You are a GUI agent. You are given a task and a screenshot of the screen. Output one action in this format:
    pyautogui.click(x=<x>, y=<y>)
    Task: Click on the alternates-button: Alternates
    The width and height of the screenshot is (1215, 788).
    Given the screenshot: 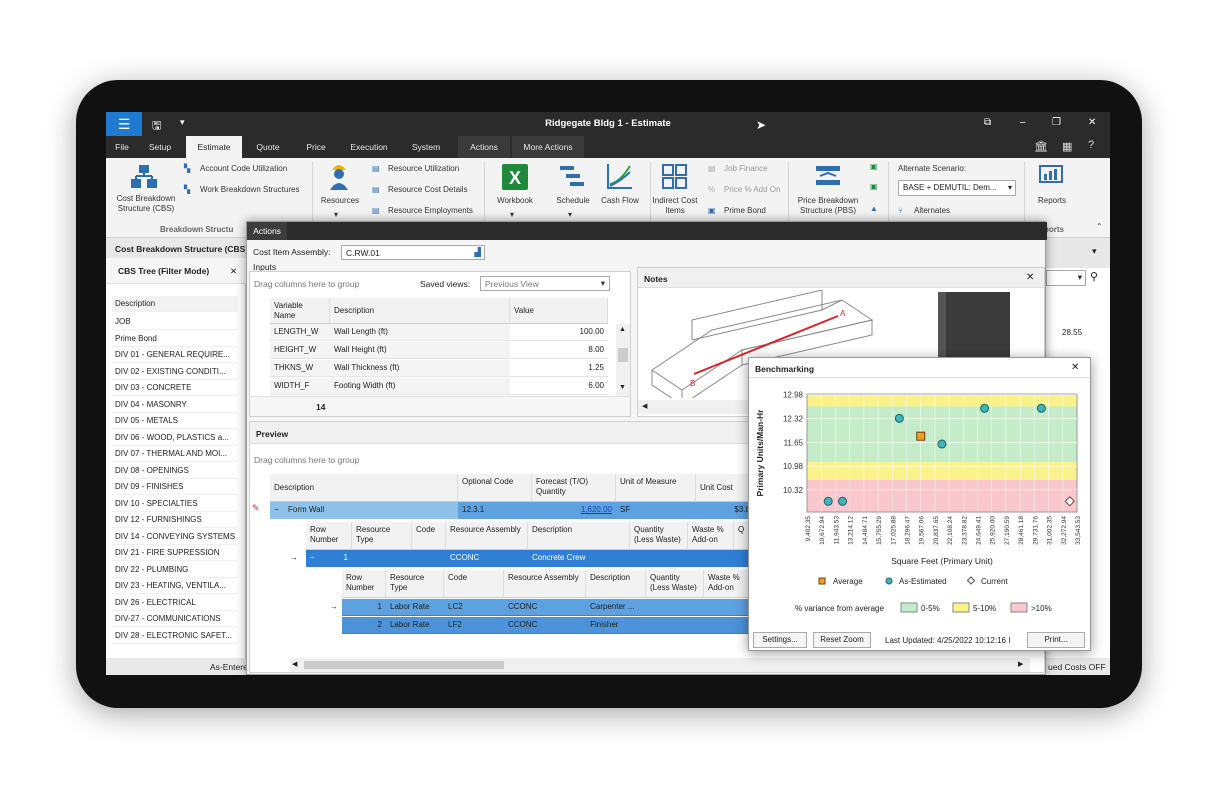 What is the action you would take?
    pyautogui.click(x=932, y=210)
    